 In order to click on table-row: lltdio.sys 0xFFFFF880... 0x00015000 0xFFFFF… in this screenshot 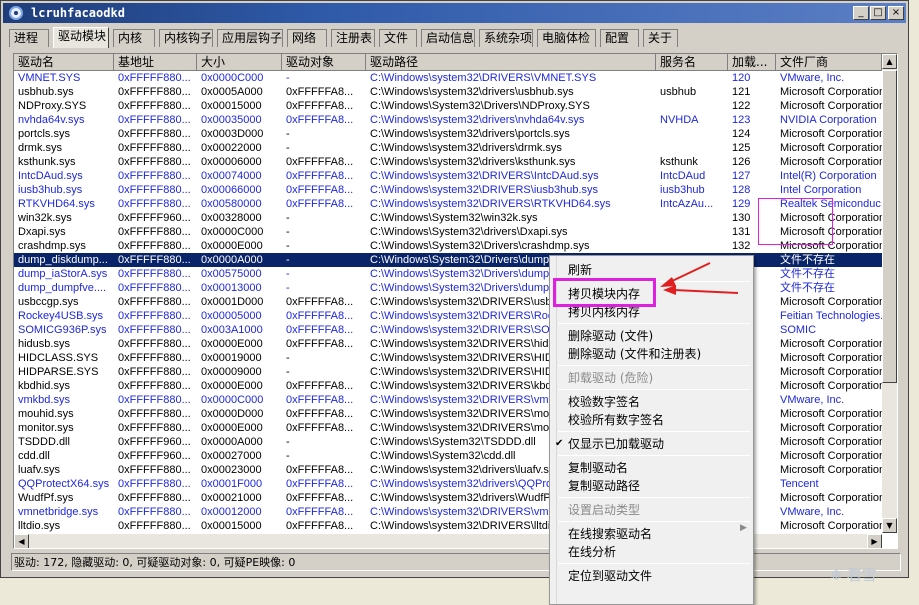, I will do `click(455, 526)`.